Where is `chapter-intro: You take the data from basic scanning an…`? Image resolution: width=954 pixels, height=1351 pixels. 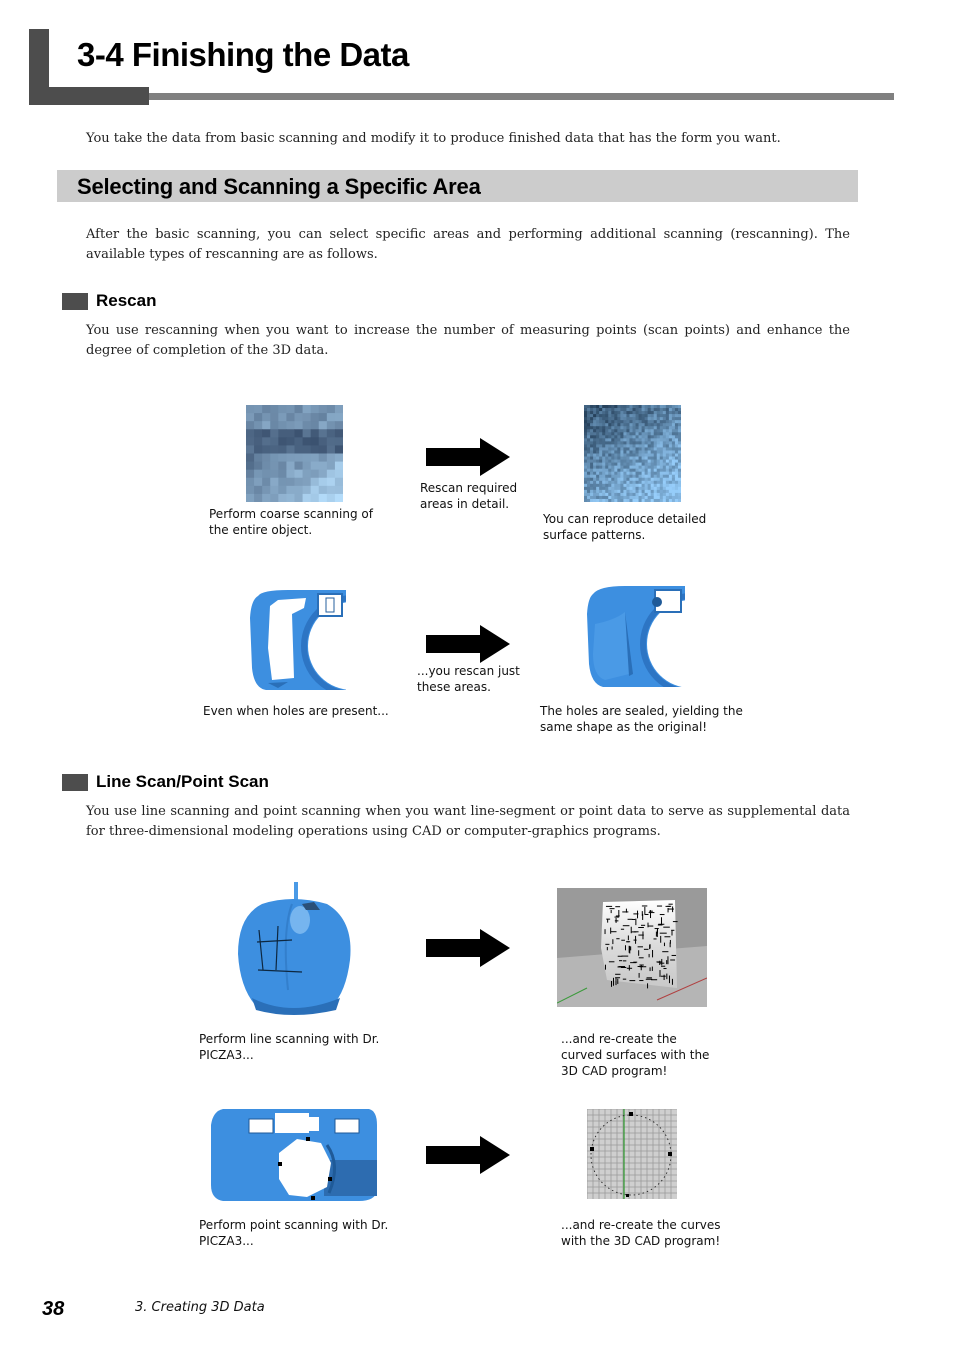
chapter-intro: You take the data from basic scanning an… is located at coordinates (433, 138).